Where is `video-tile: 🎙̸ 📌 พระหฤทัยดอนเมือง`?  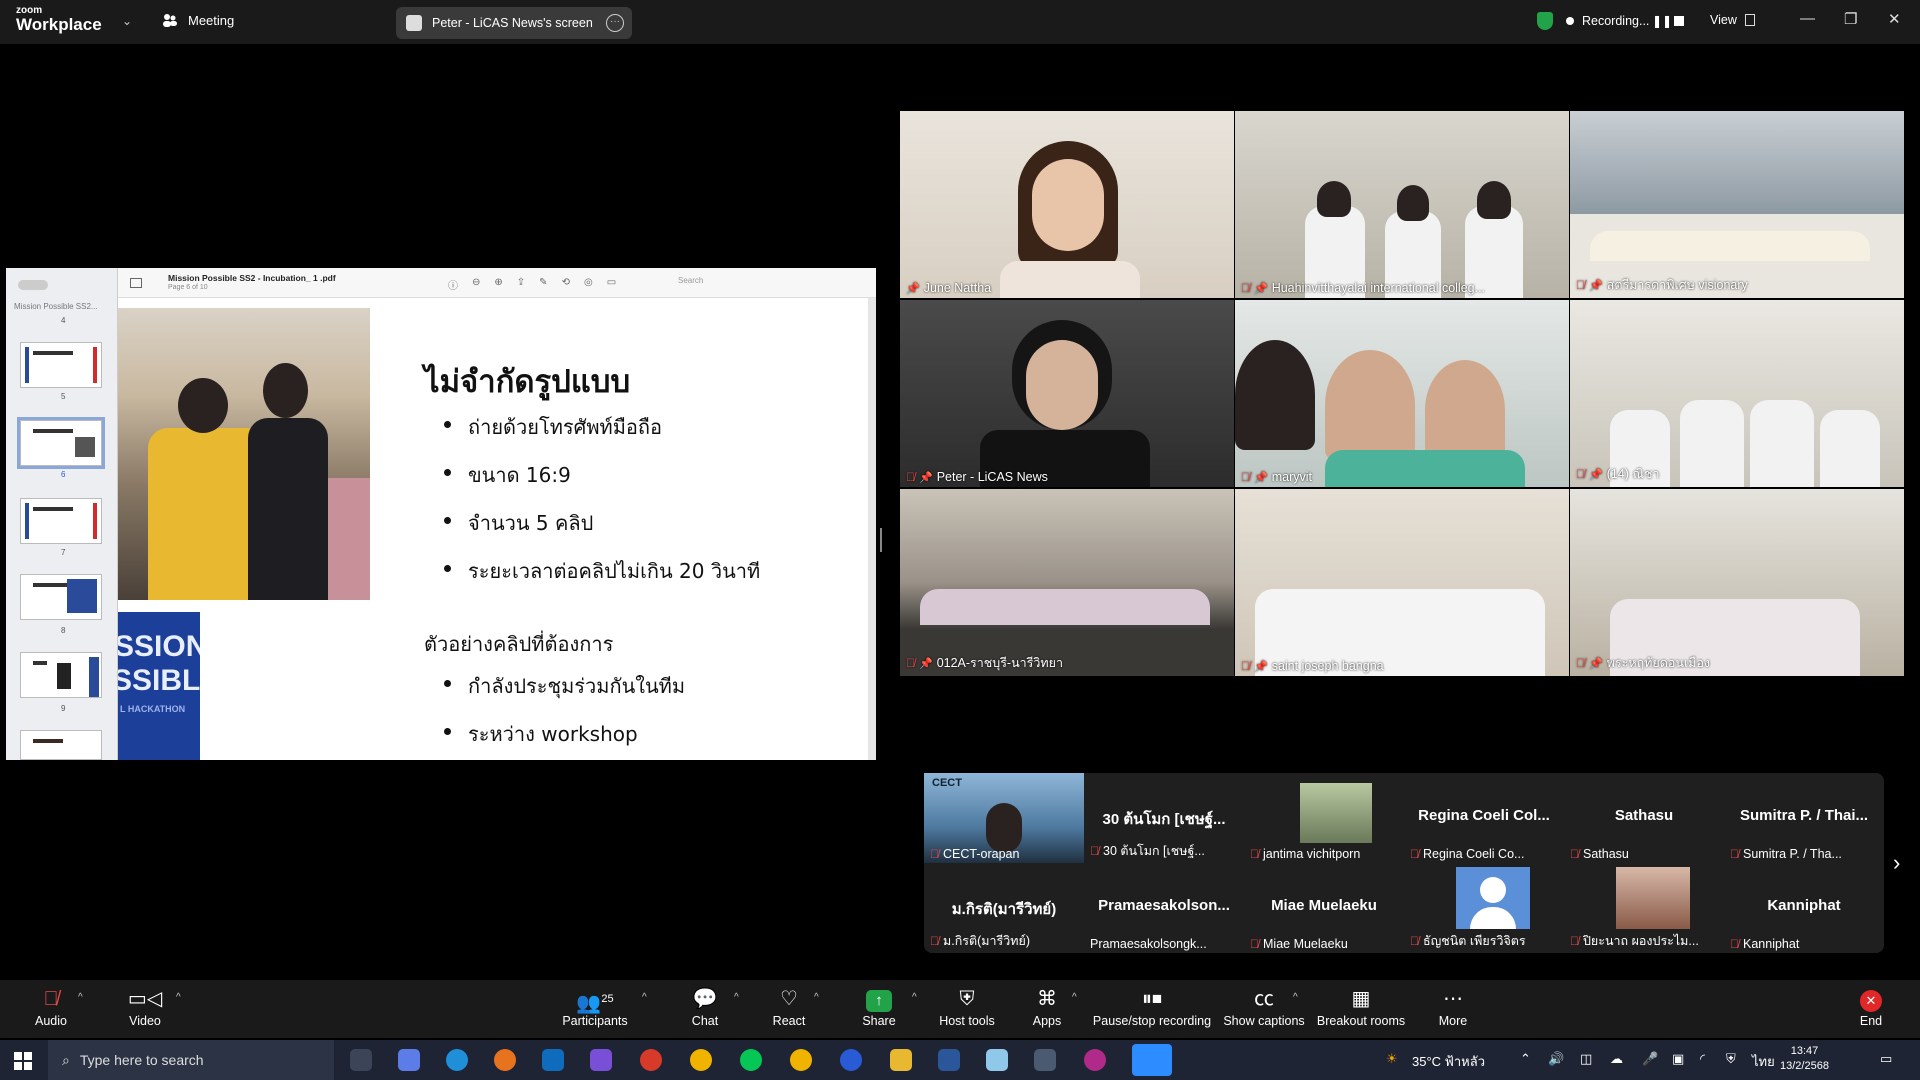
video-tile: 🎙̸ 📌 พระหฤทัยดอนเมือง is located at coordinates (1737, 582).